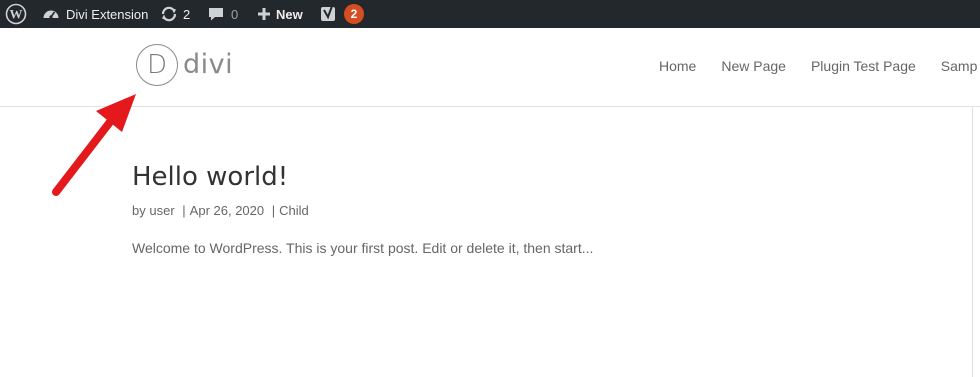  I want to click on annotation-arrow-icon, so click(94, 145).